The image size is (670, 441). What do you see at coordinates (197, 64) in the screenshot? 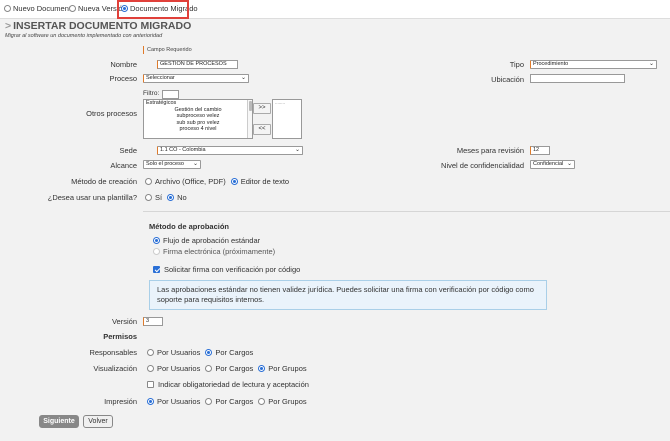
I see `nombre-input: GESTION DE PROCESOS` at bounding box center [197, 64].